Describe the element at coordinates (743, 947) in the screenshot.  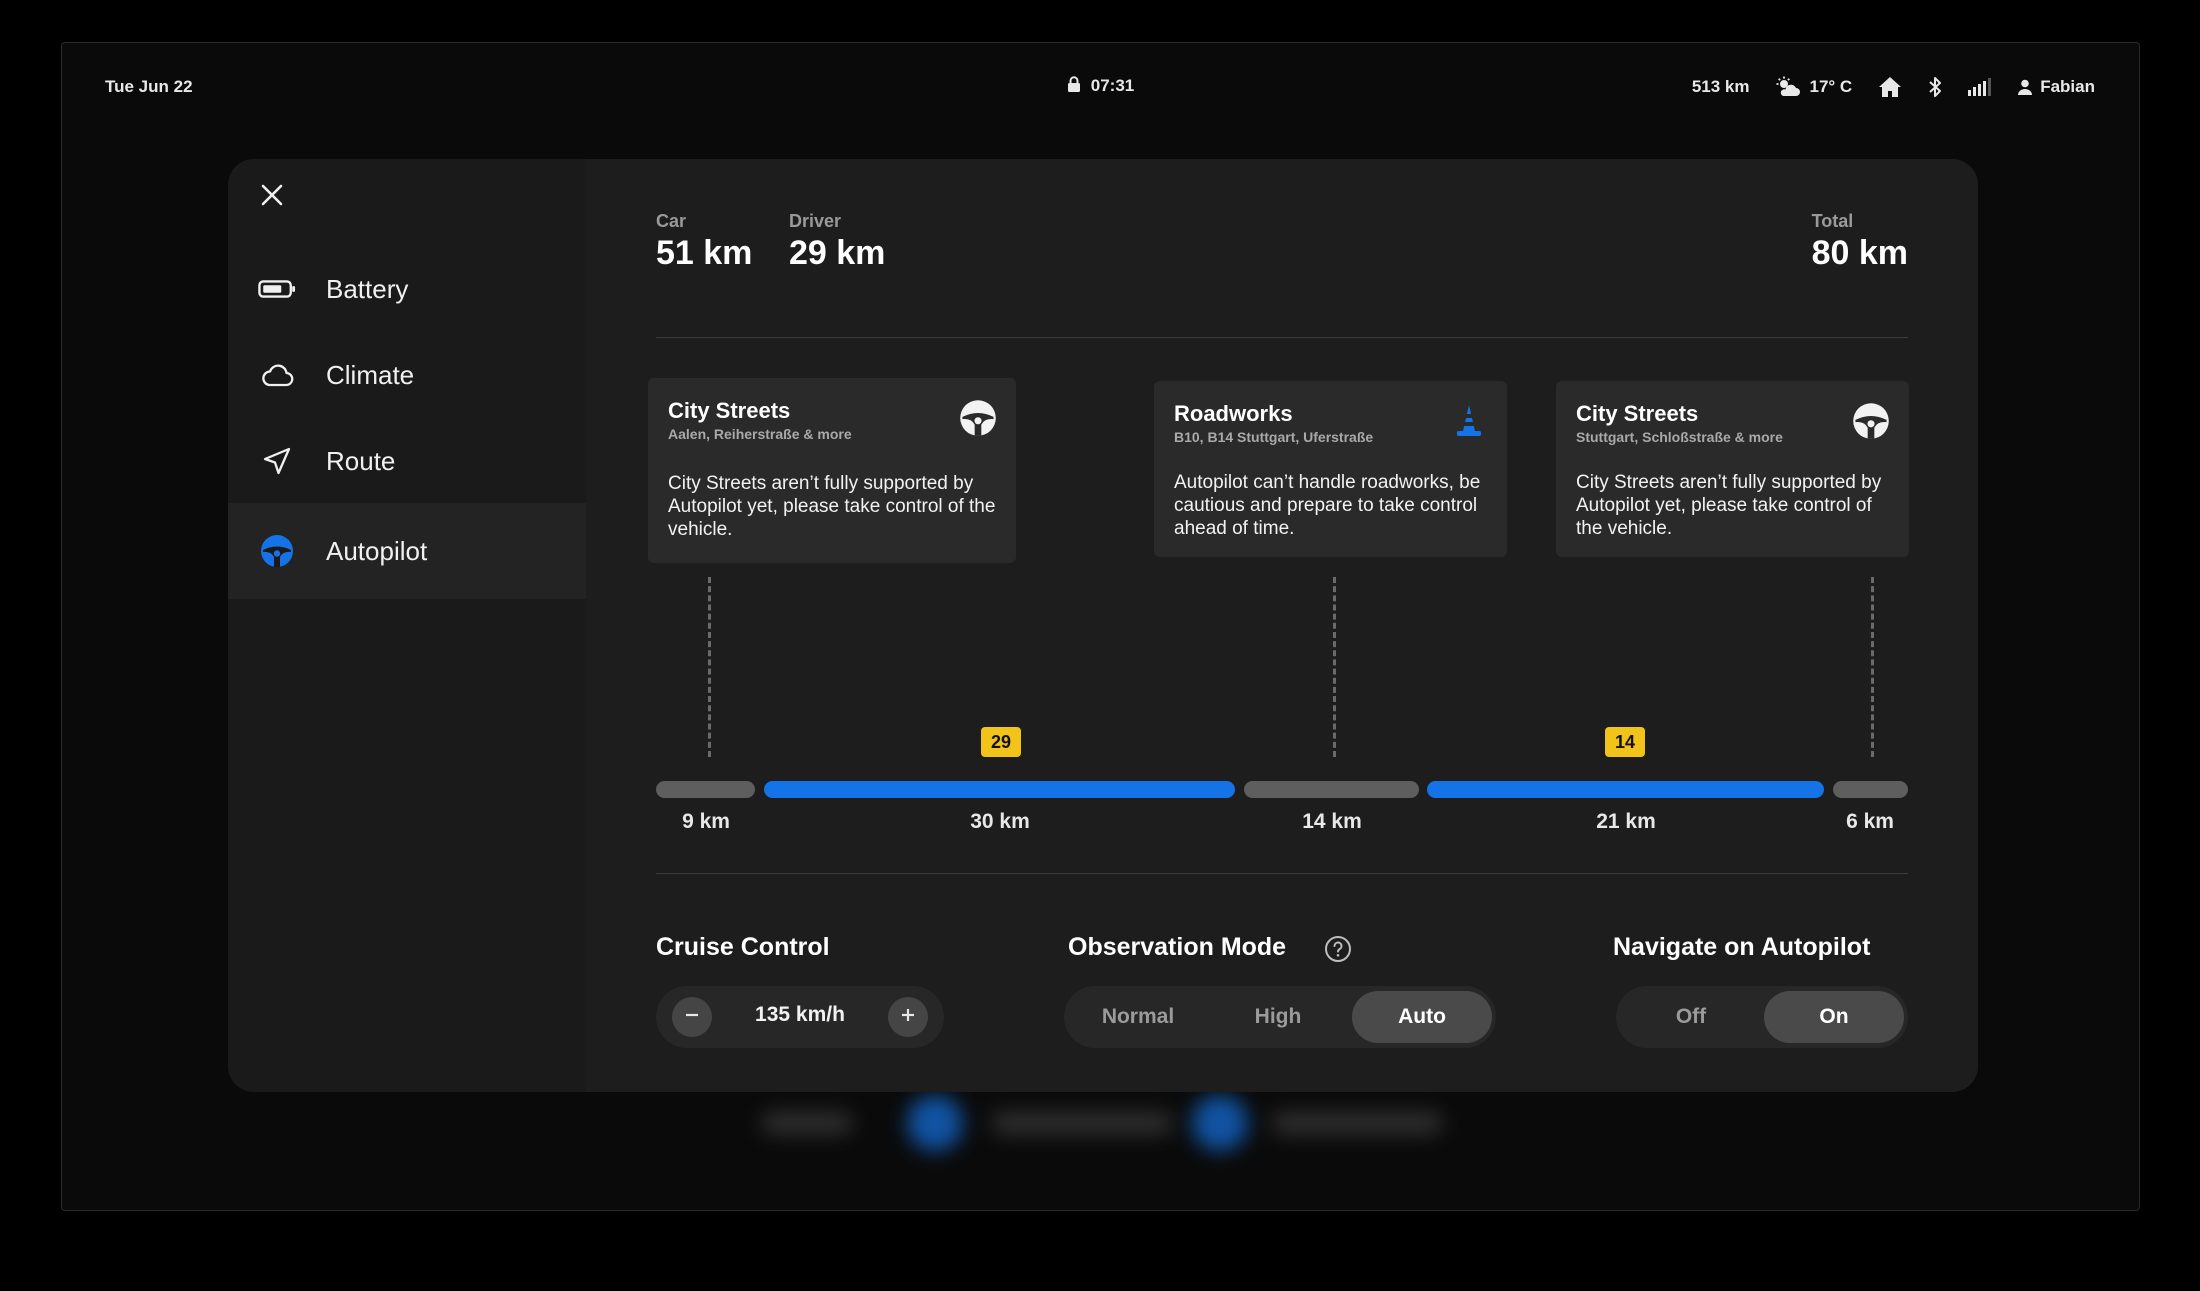
I see `cruise-control-title: Cruise Control` at that location.